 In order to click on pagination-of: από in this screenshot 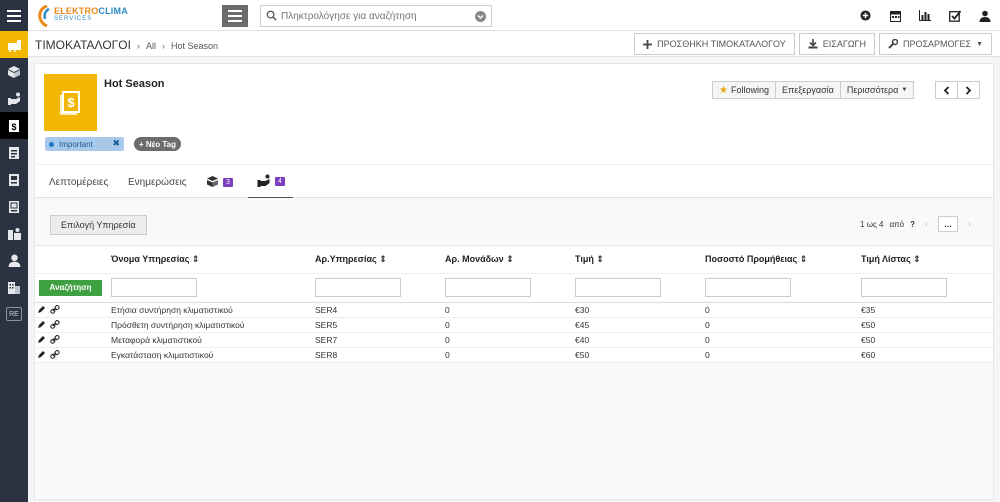, I will do `click(897, 224)`.